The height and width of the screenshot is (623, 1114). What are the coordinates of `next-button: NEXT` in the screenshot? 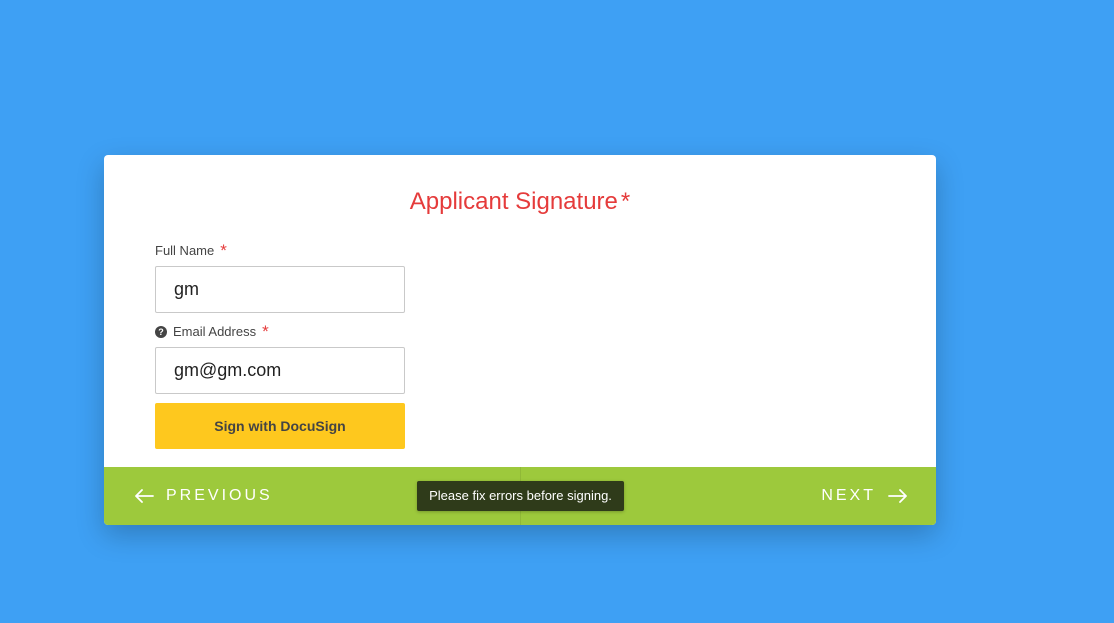 It's located at (864, 496).